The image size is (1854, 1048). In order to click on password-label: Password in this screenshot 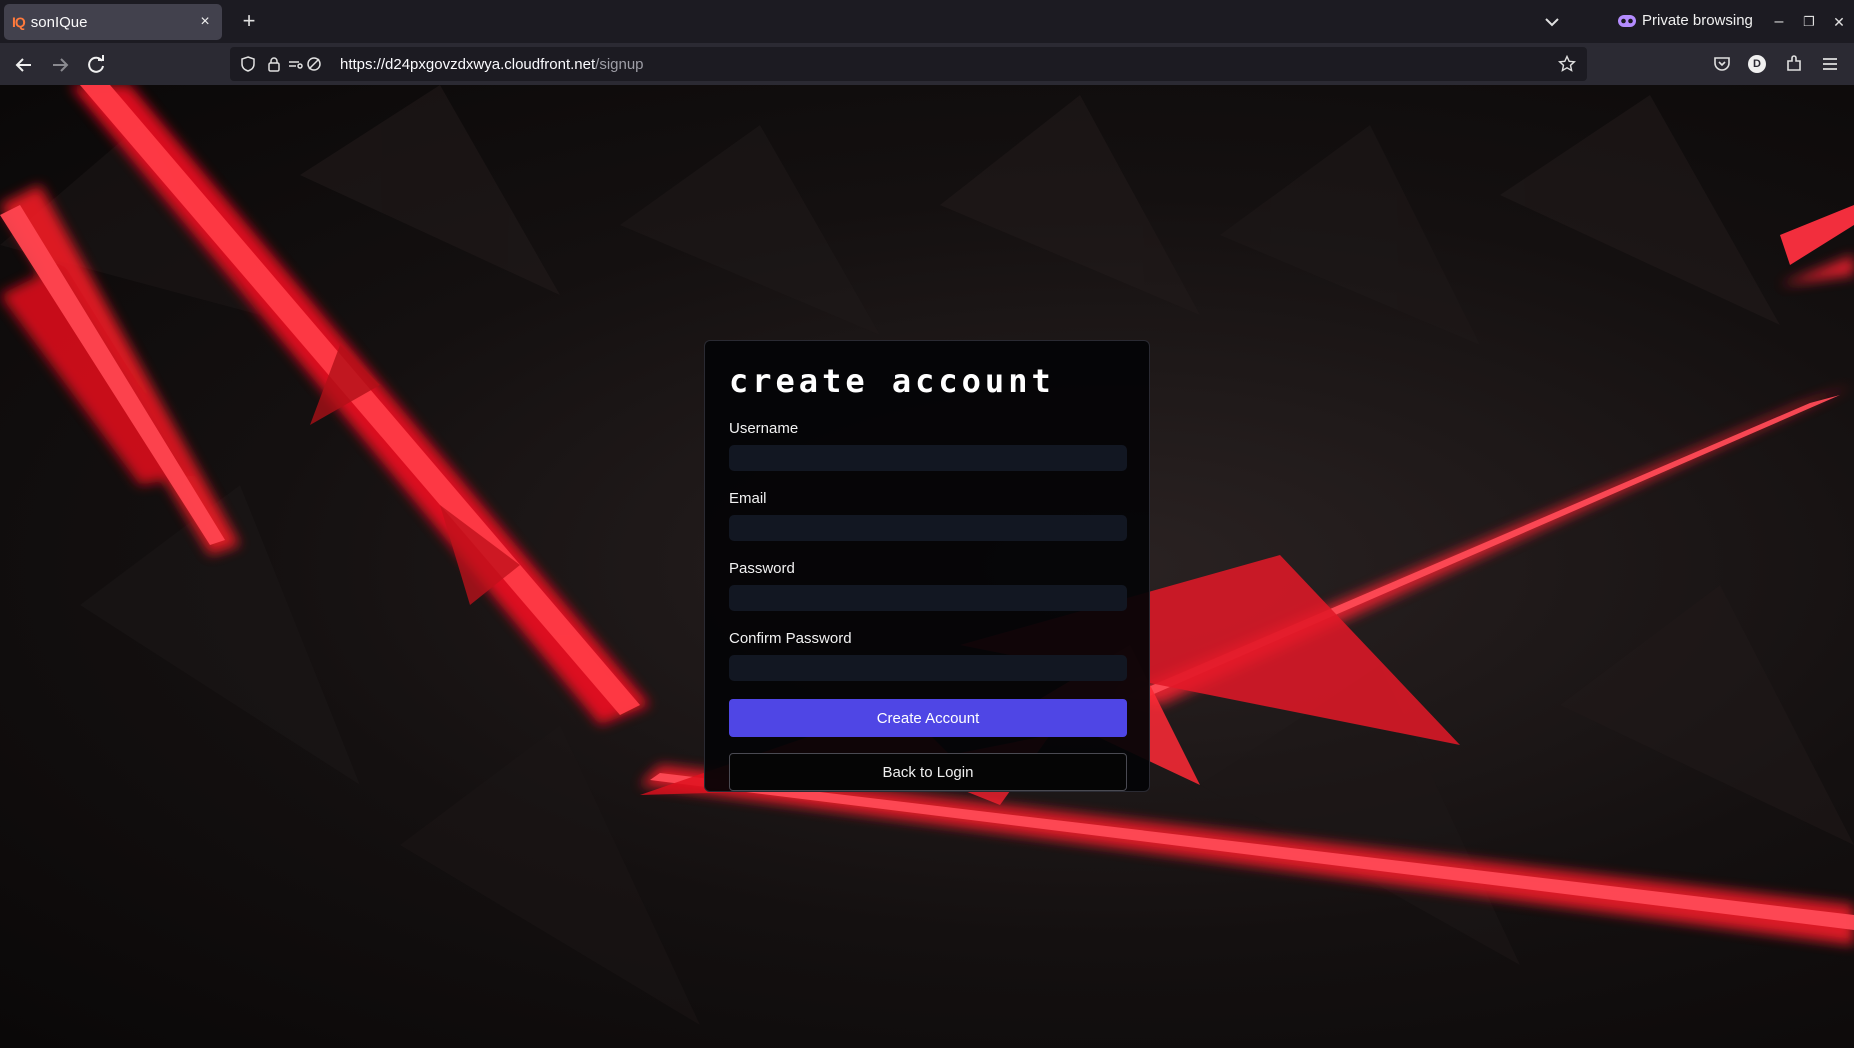, I will do `click(762, 568)`.